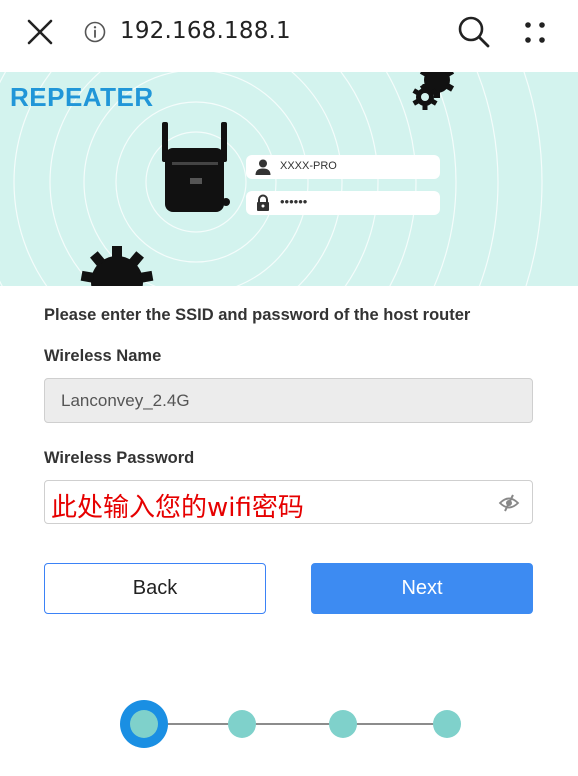 This screenshot has height=776, width=578. I want to click on eye-hidden-icon, so click(509, 503).